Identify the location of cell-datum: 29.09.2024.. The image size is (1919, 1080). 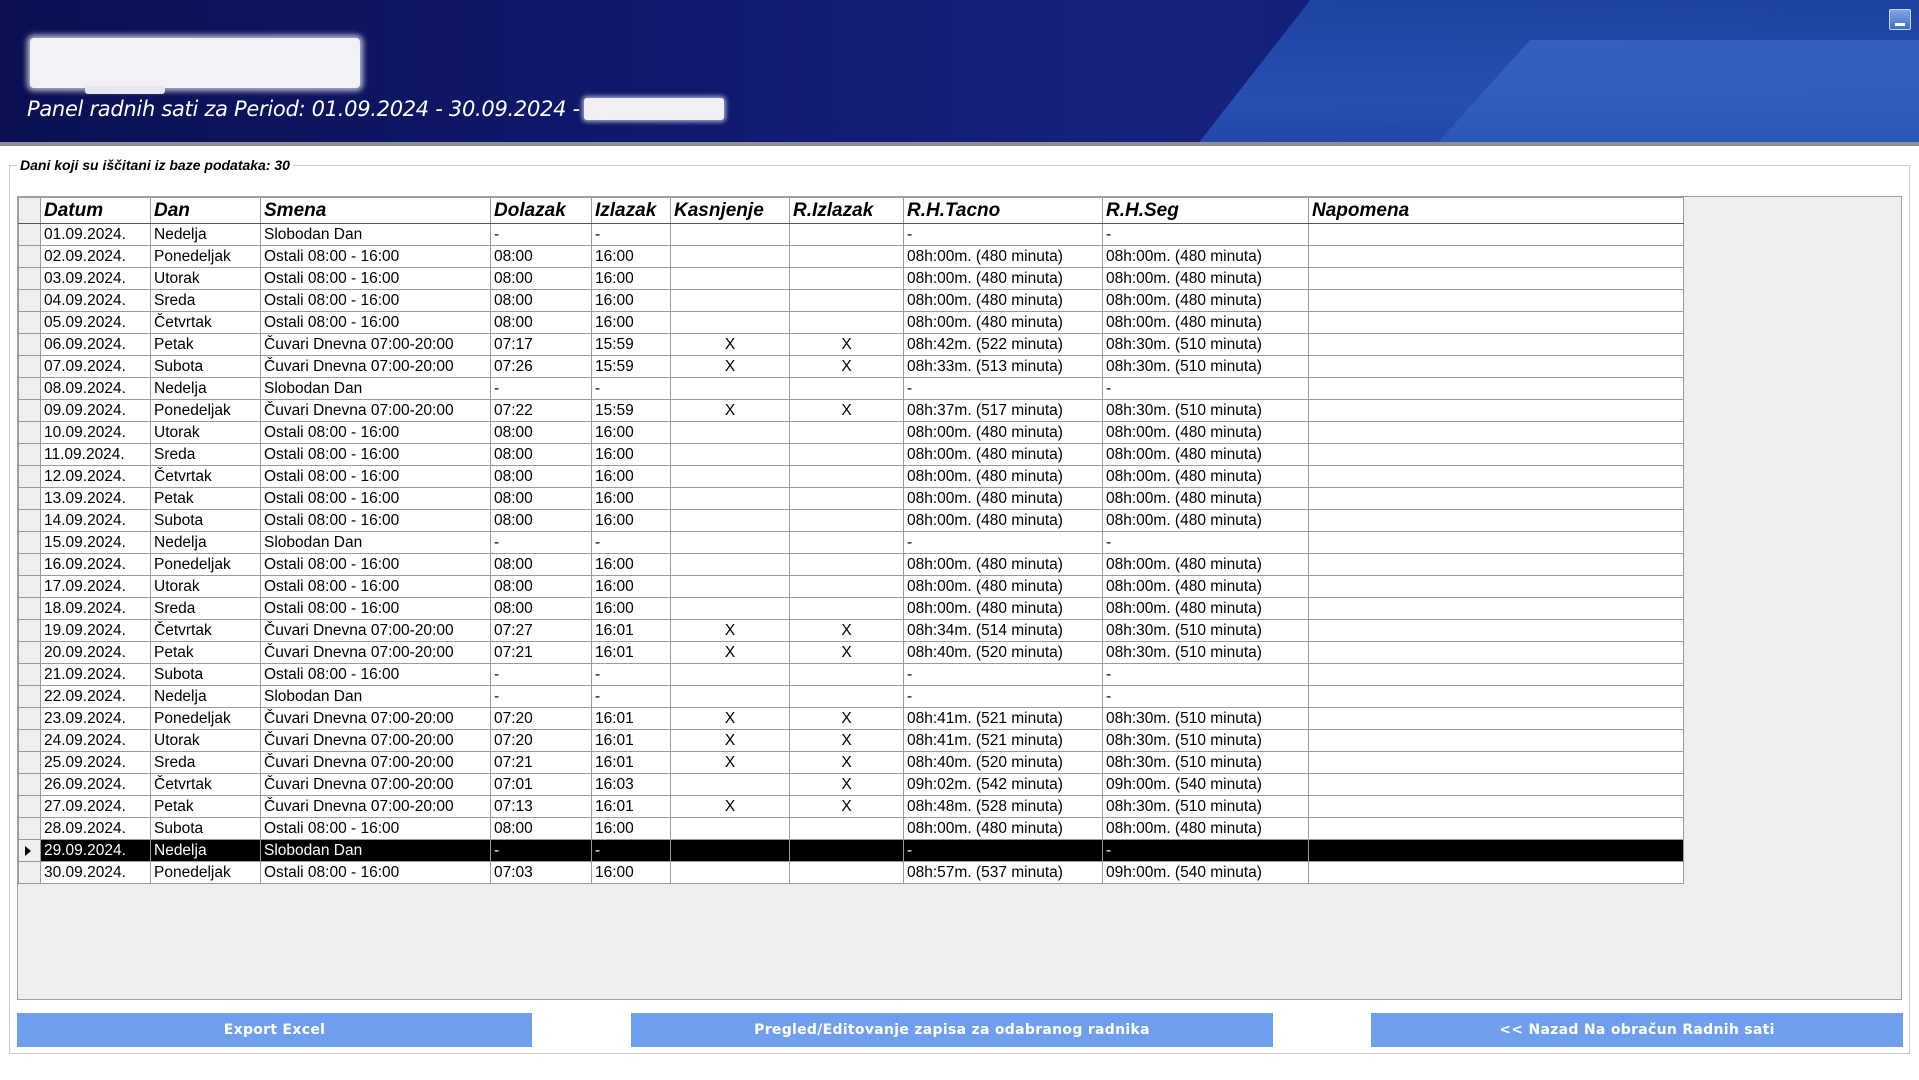
(95, 850).